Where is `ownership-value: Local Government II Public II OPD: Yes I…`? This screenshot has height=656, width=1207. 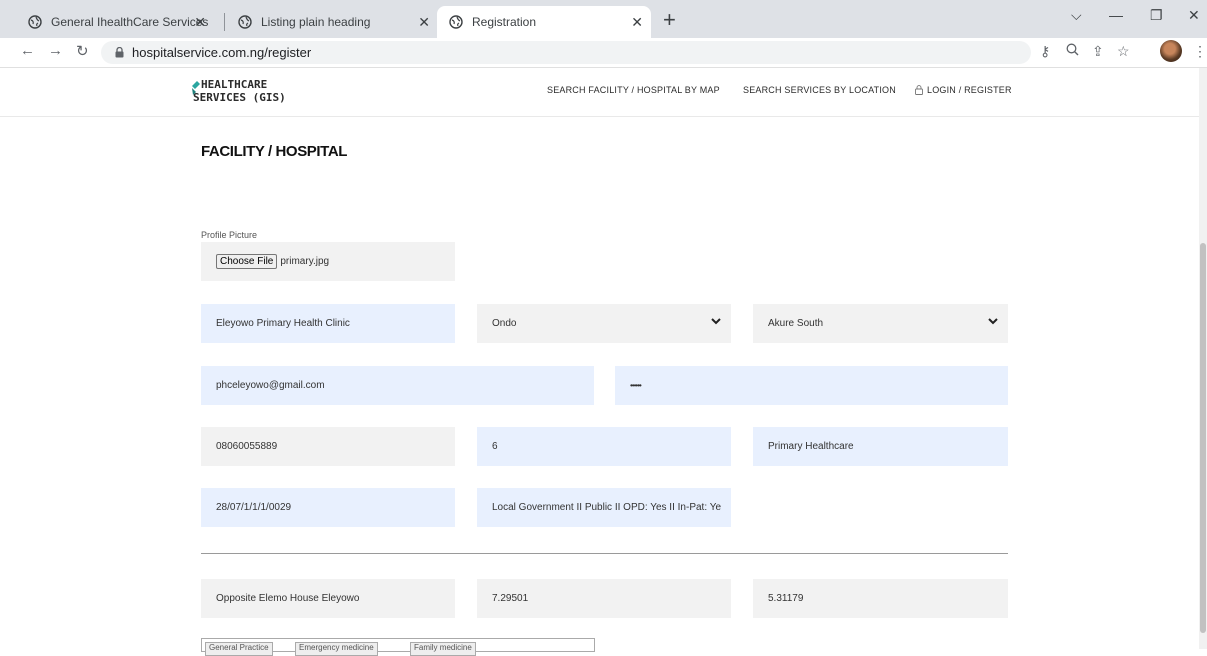
ownership-value: Local Government II Public II OPD: Yes I… is located at coordinates (607, 507).